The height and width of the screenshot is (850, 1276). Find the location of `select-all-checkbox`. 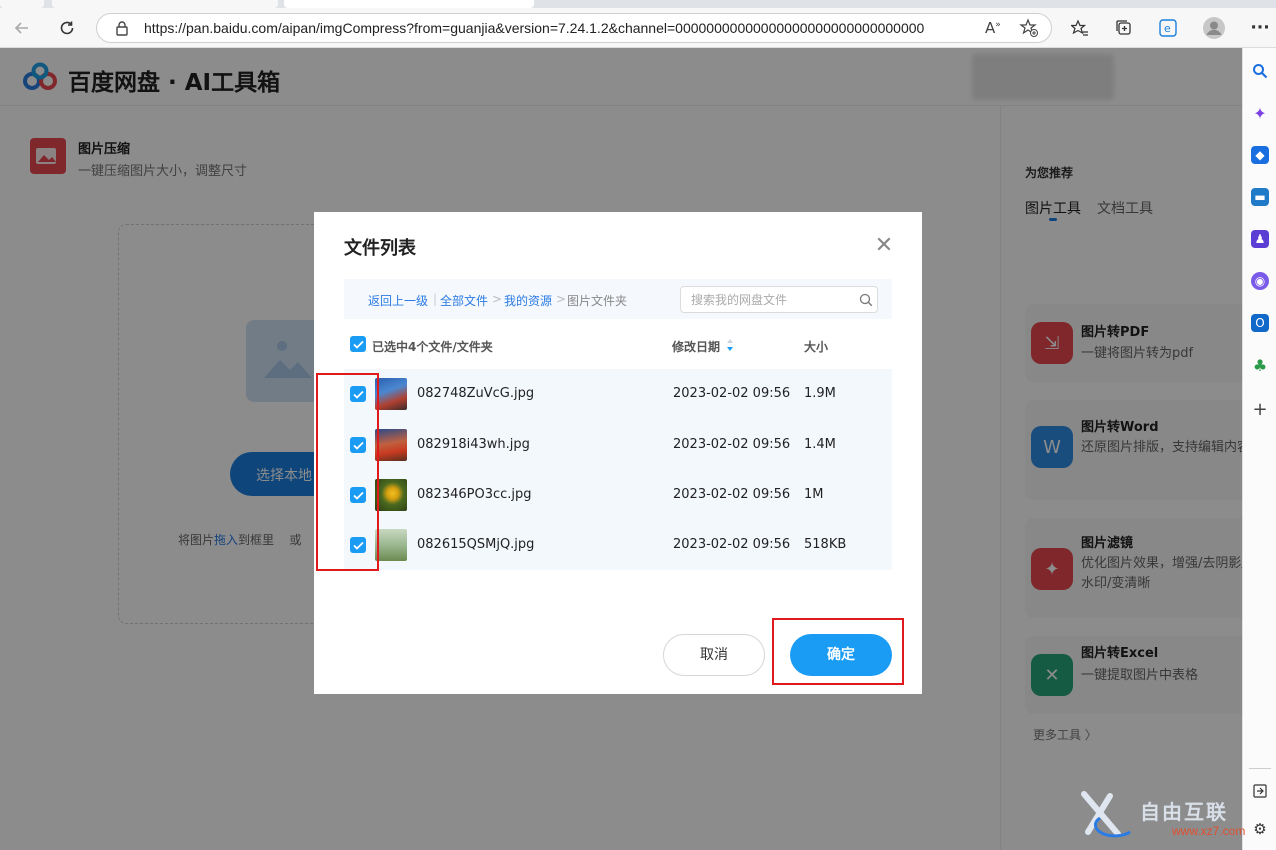

select-all-checkbox is located at coordinates (358, 344).